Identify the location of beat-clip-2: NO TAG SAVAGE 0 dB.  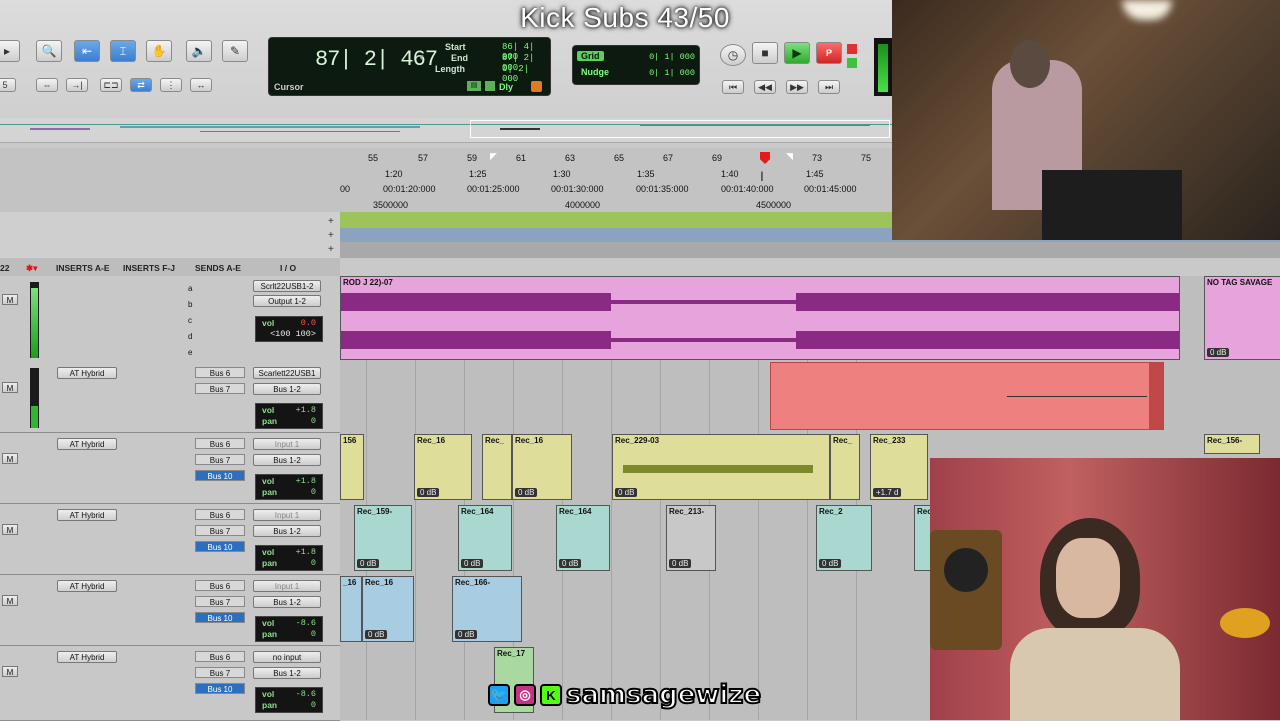
(1242, 318).